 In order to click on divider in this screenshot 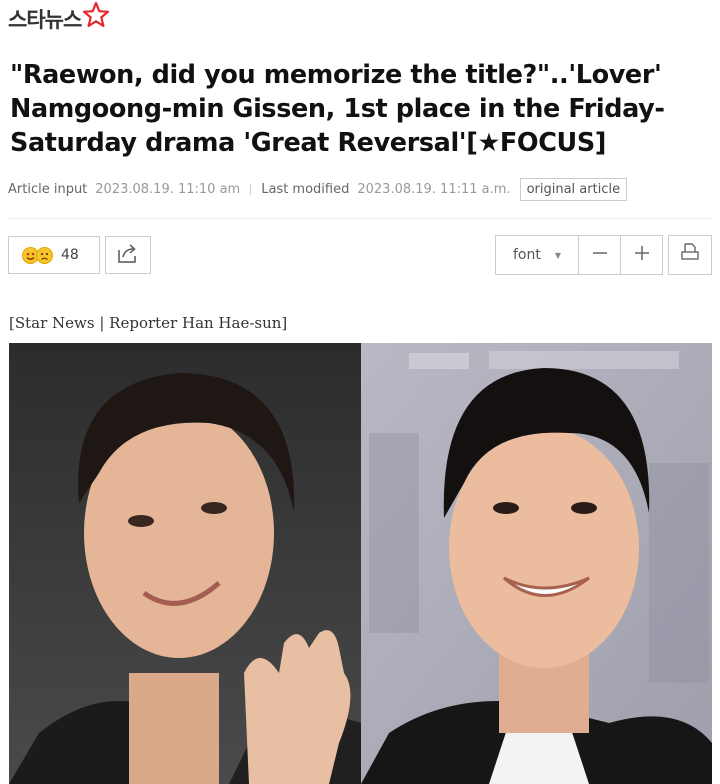, I will do `click(360, 218)`.